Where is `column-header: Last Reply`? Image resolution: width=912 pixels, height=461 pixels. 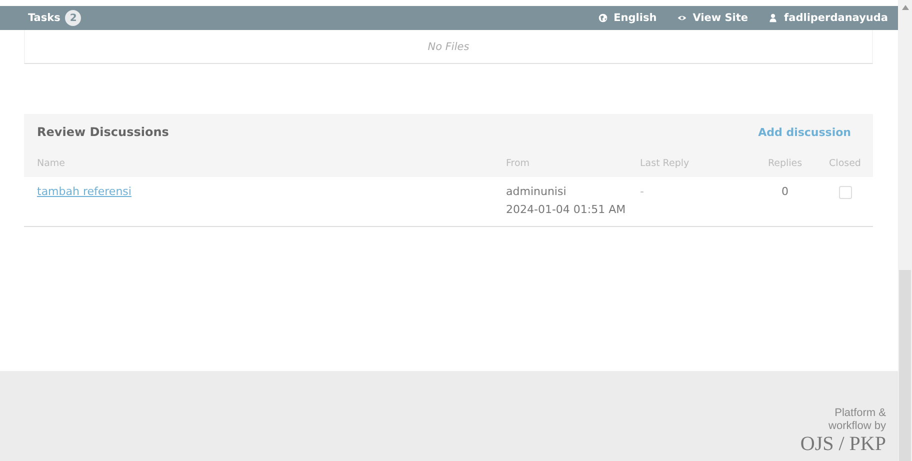 column-header: Last Reply is located at coordinates (665, 163).